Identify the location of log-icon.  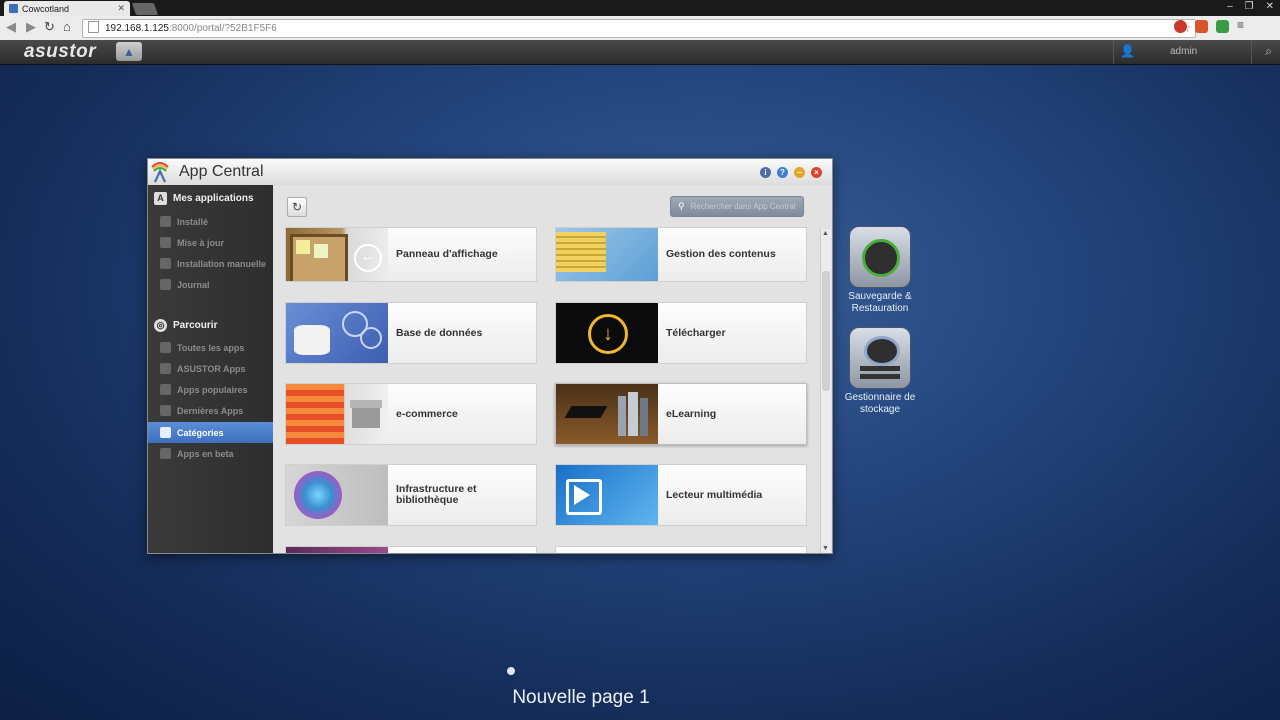
(165, 284).